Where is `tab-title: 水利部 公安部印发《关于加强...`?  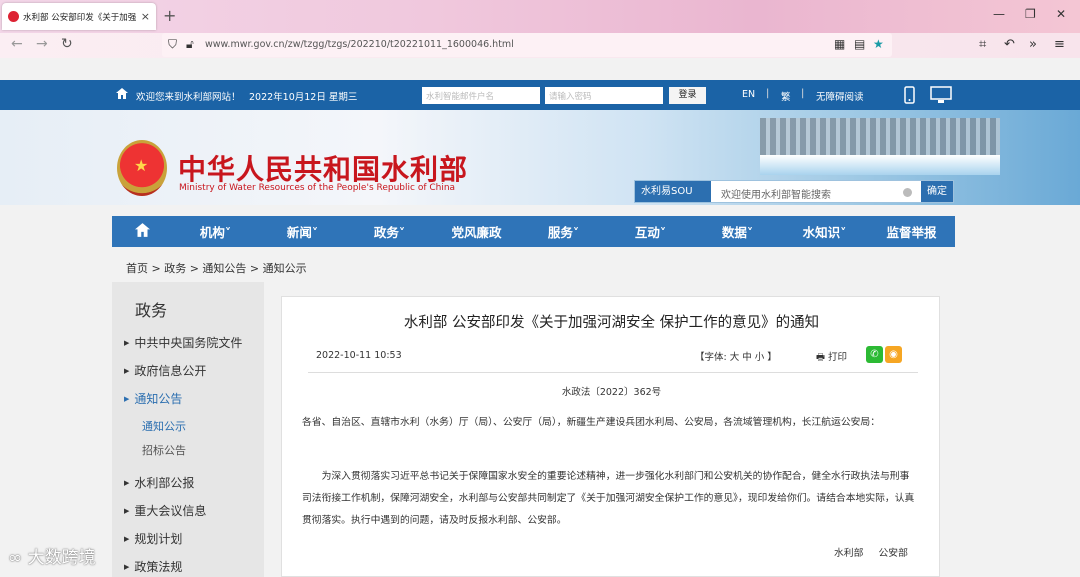 tab-title: 水利部 公安部印发《关于加强... is located at coordinates (80, 17).